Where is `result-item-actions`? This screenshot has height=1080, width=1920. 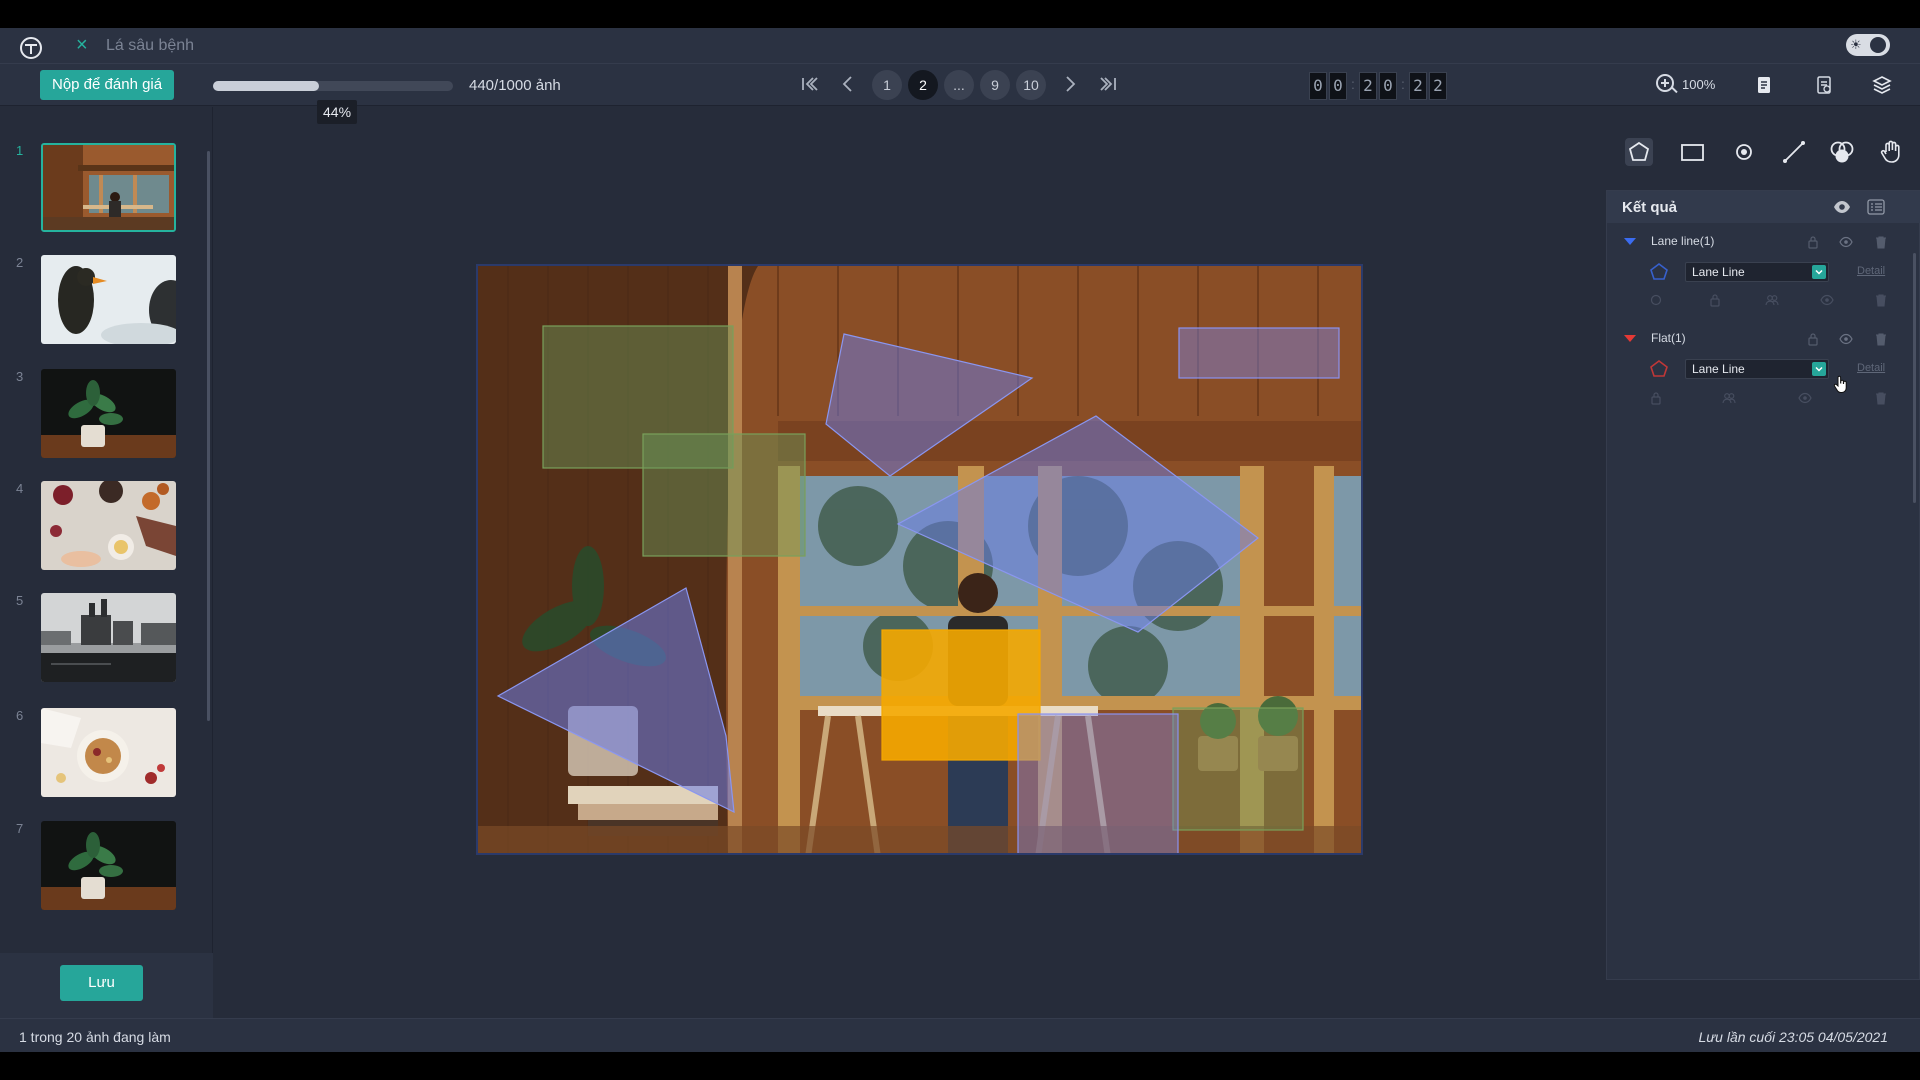 result-item-actions is located at coordinates (1763, 398).